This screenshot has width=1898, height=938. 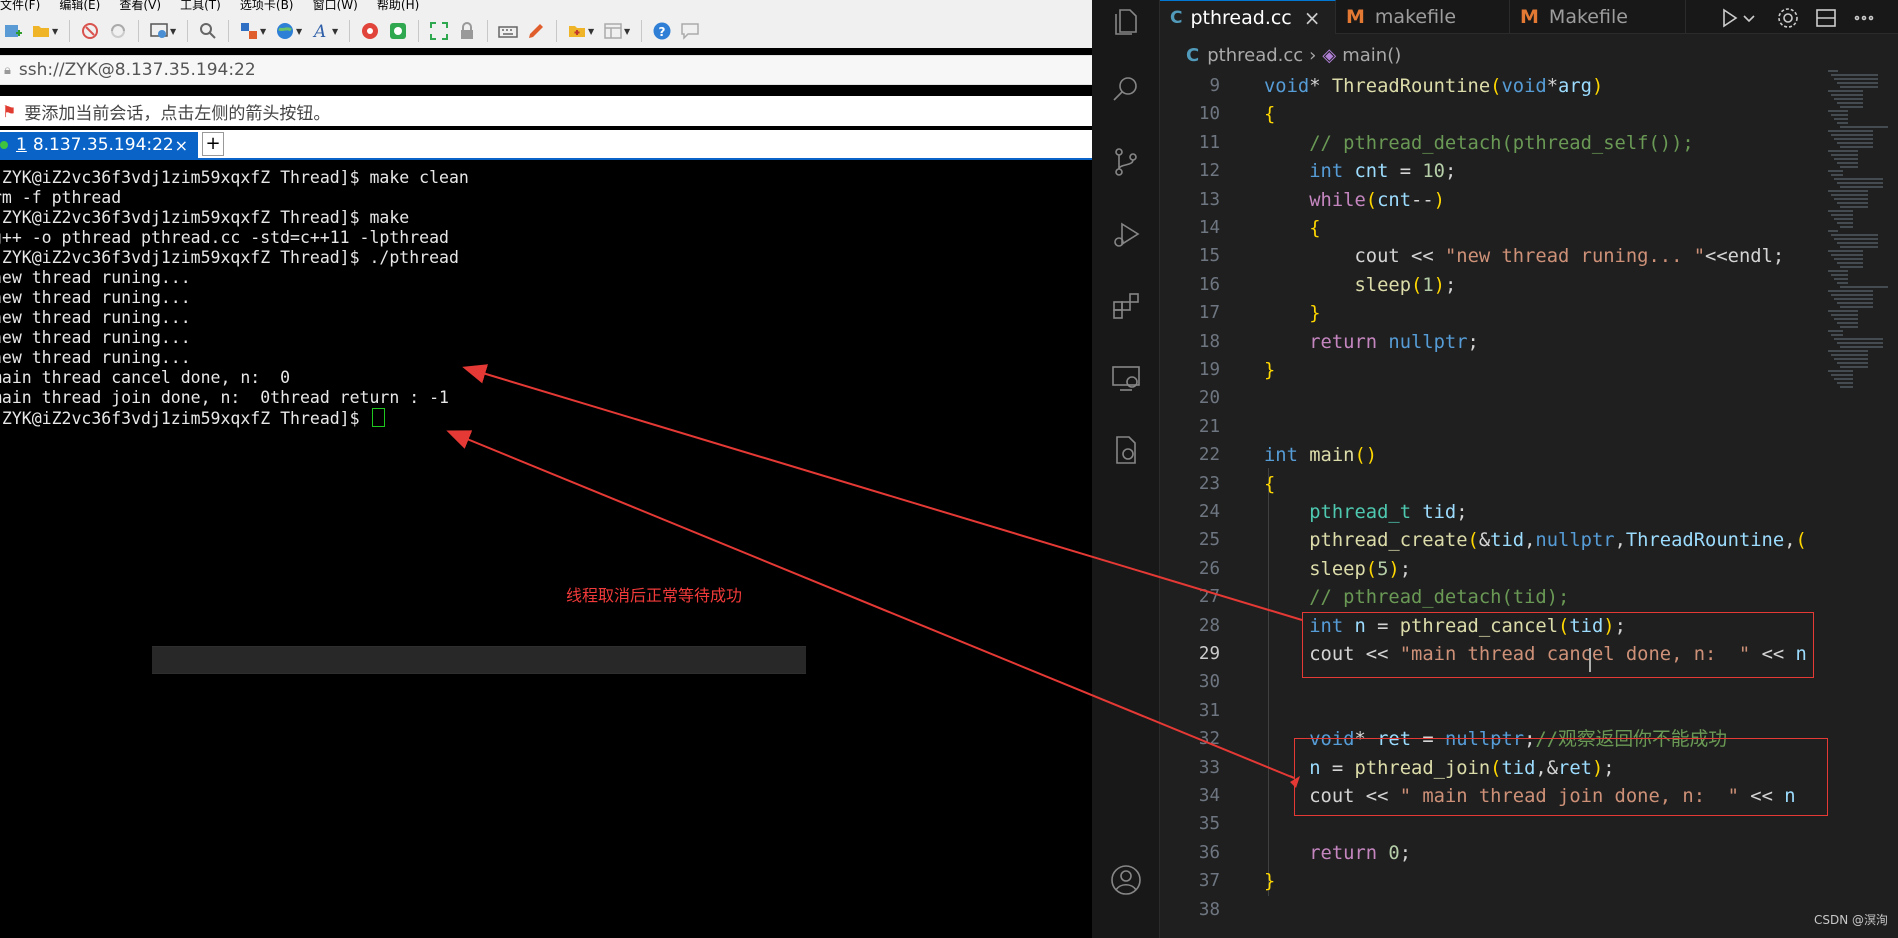 I want to click on line-number: 21, so click(x=1190, y=427).